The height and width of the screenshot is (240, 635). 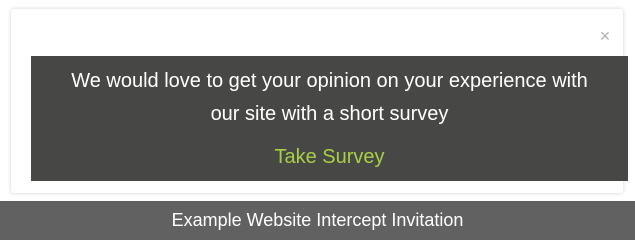 I want to click on close-icon: ×, so click(x=605, y=36).